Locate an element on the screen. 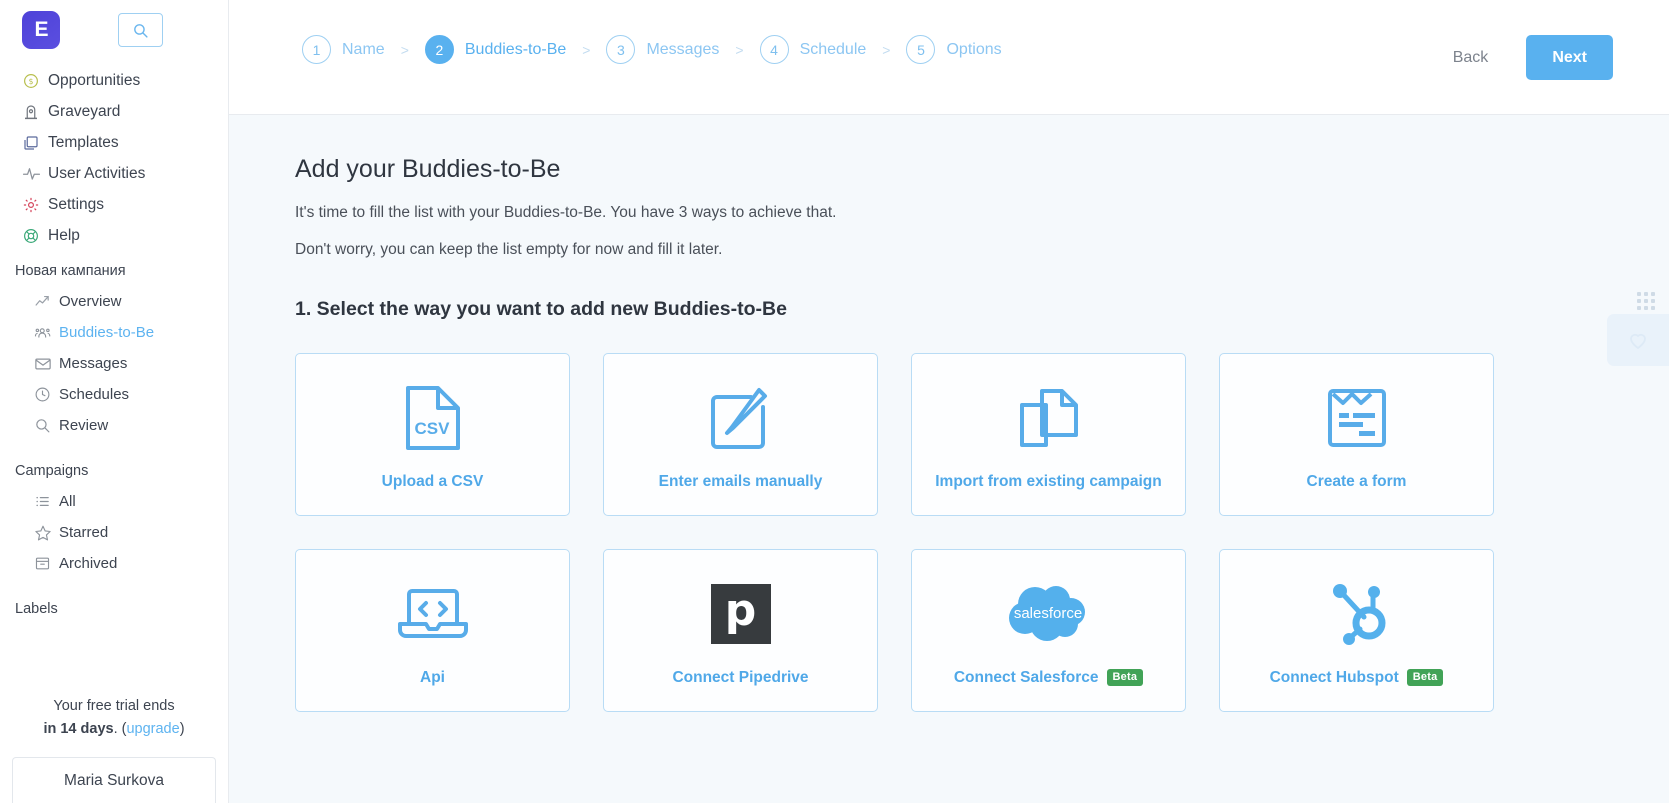  user-name: Maria Surkova is located at coordinates (114, 780).